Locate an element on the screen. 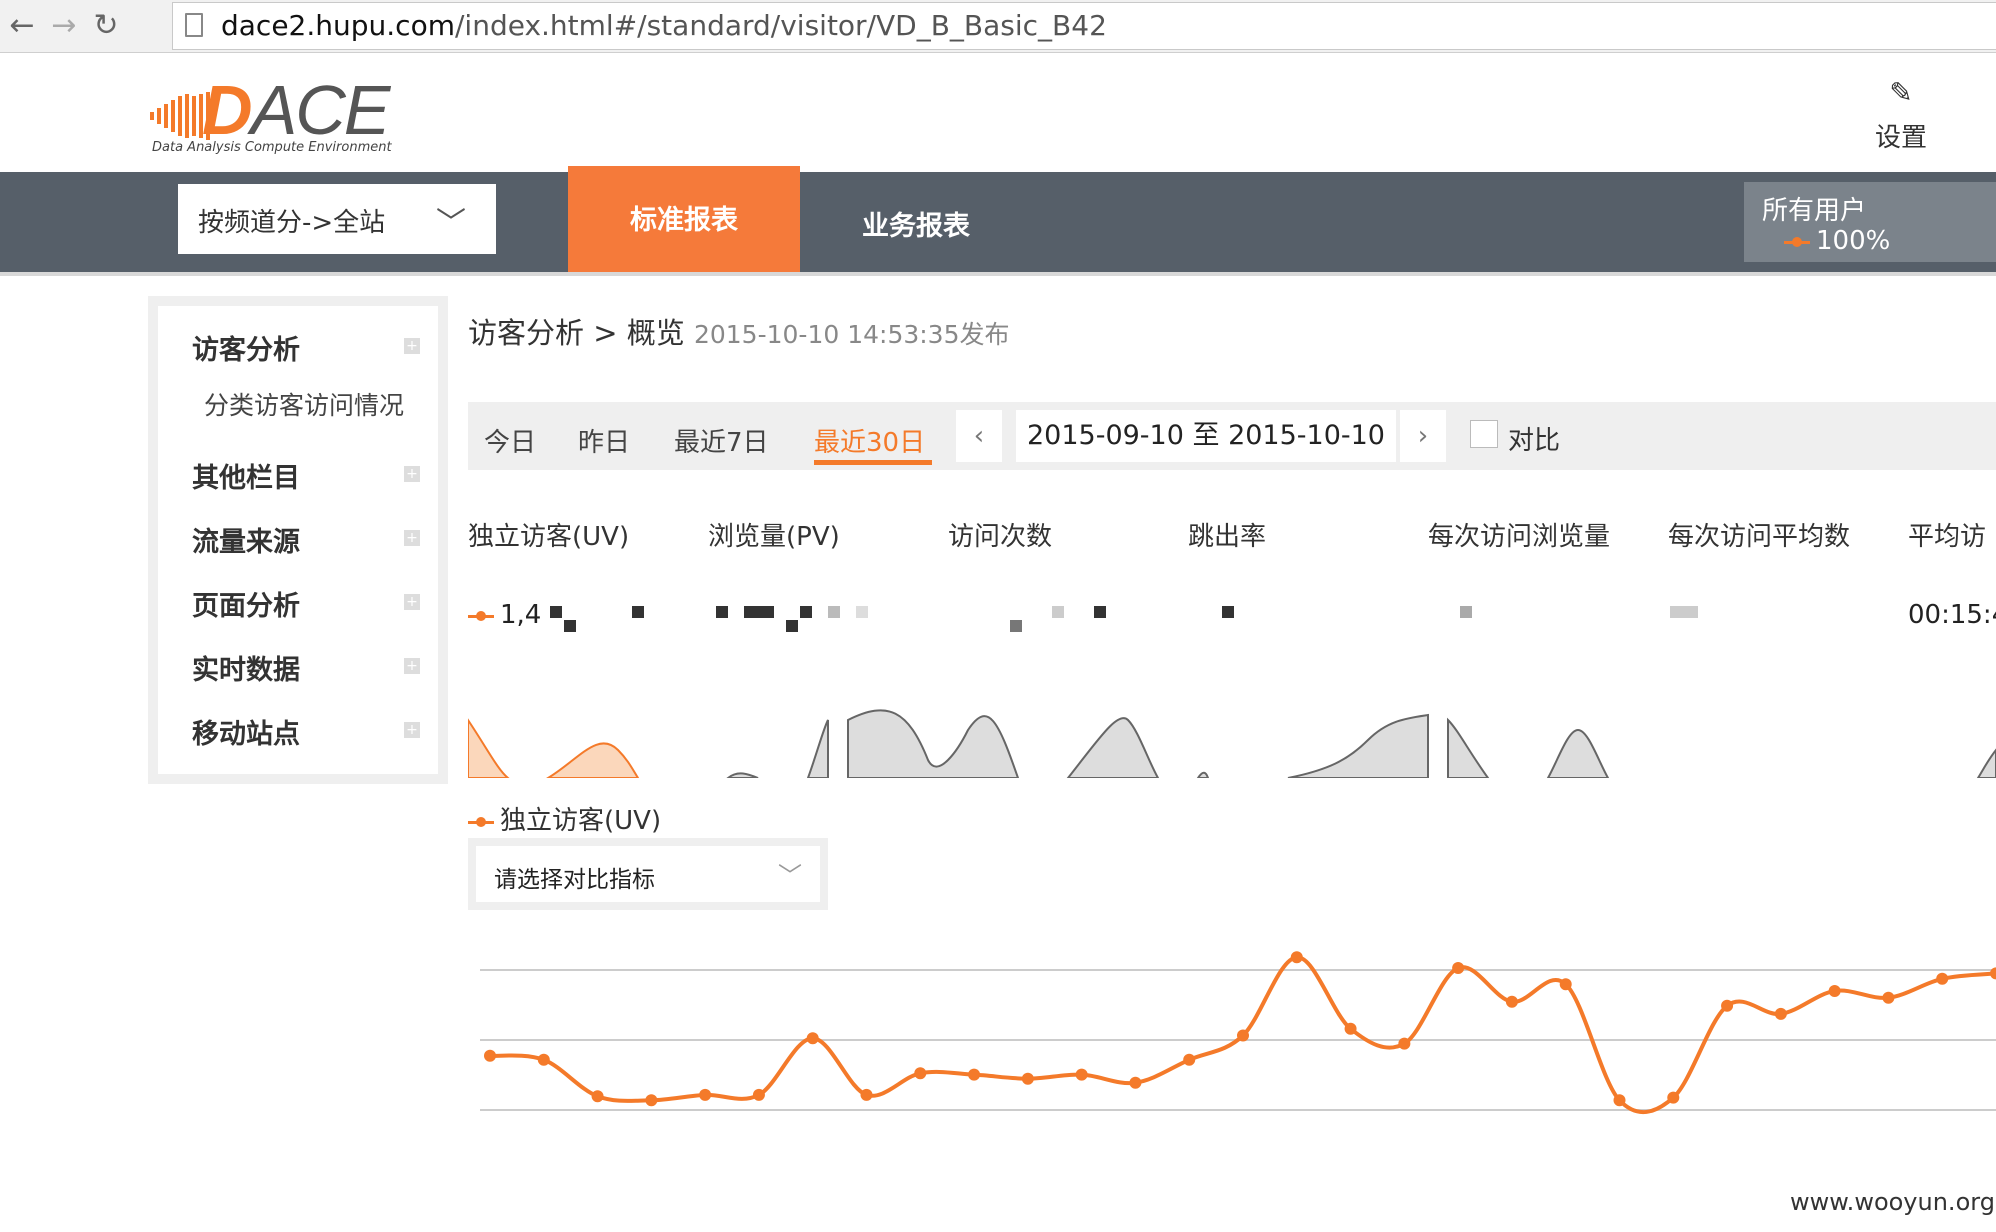  breadcrumb: 访客分析 > 概览 2015-10-10 14:53:35发布 is located at coordinates (738, 331).